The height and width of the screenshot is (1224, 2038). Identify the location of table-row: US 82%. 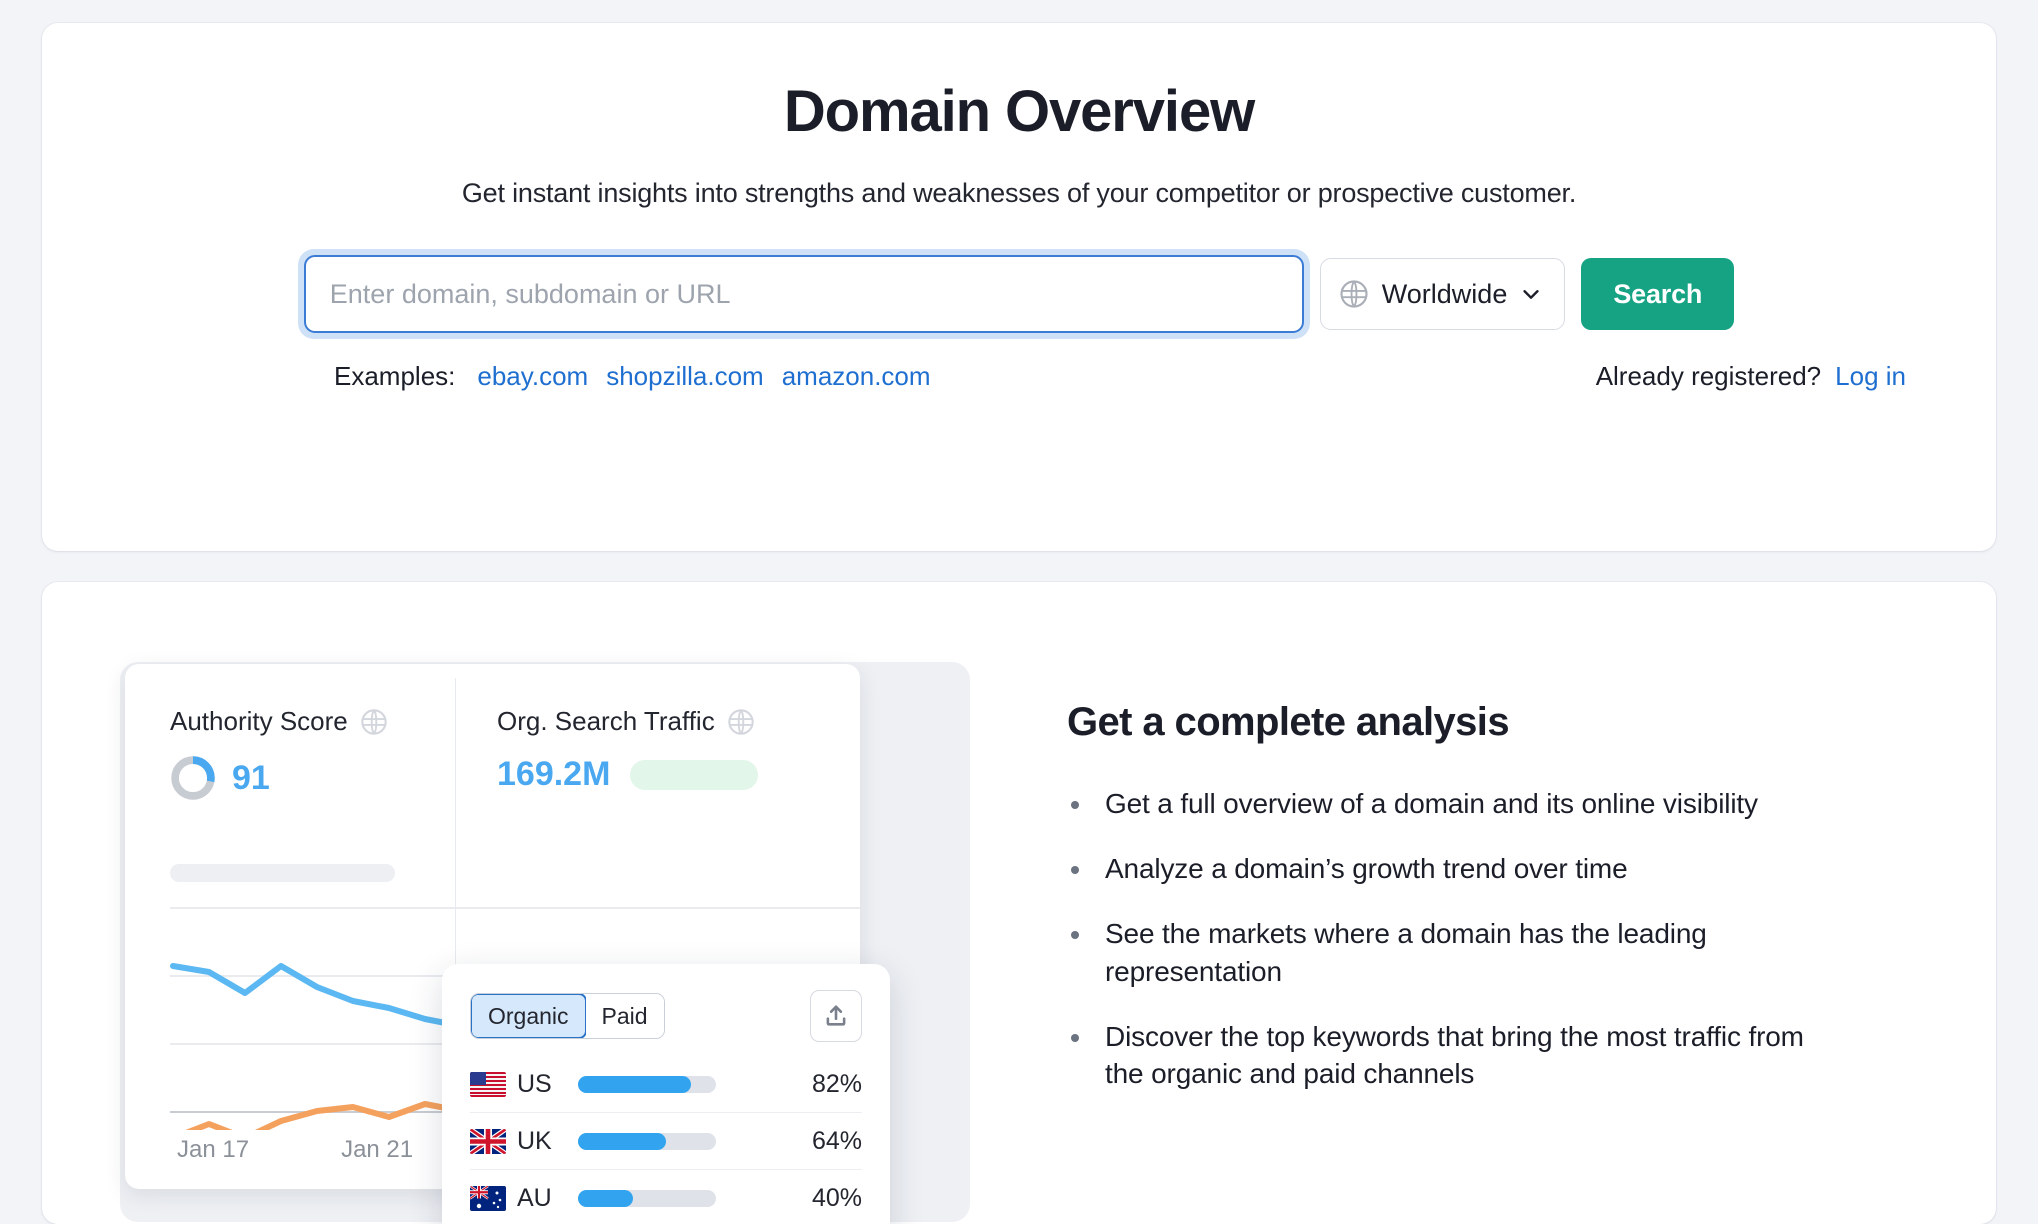
(666, 1084).